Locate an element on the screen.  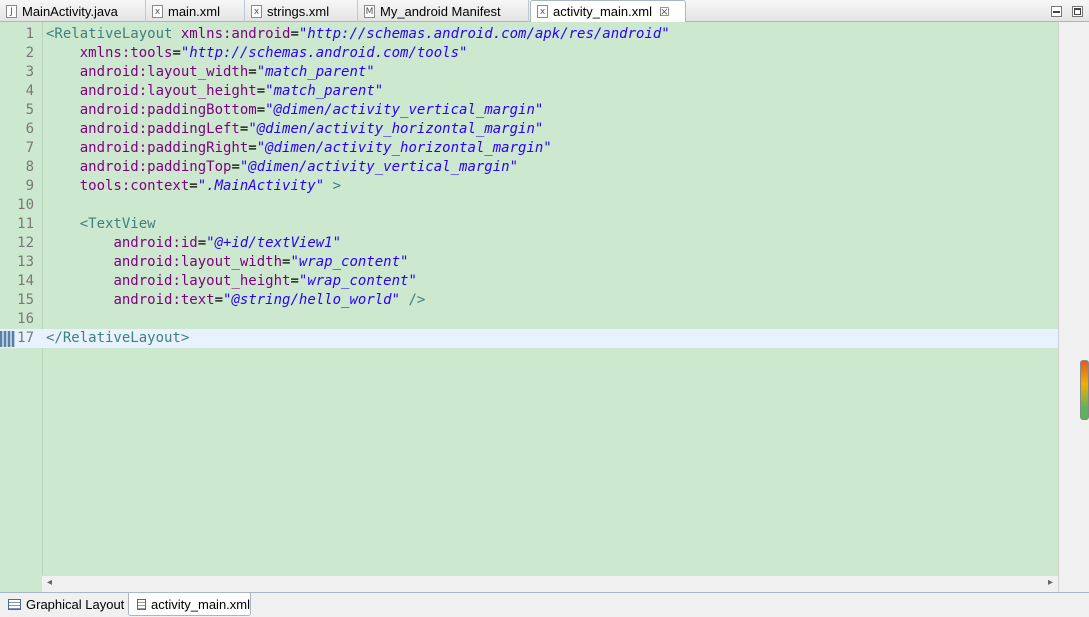
close-tab-icon: ☒ is located at coordinates (664, 12).